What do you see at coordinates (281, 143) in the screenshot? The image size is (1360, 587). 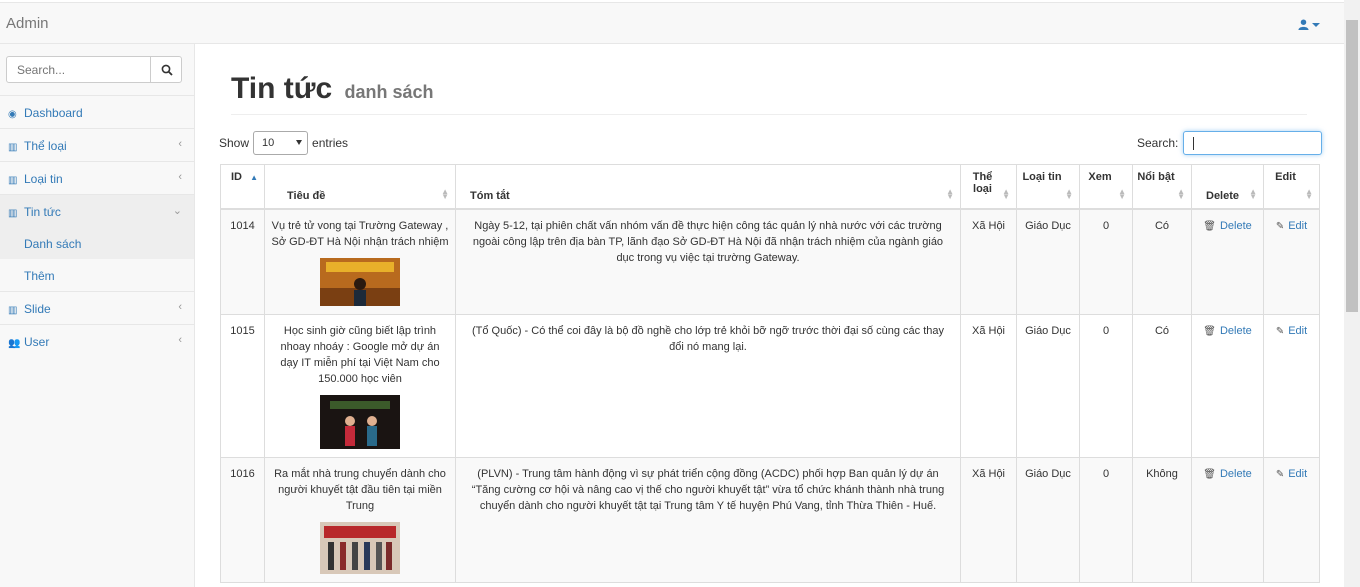 I see `entries-select: 10` at bounding box center [281, 143].